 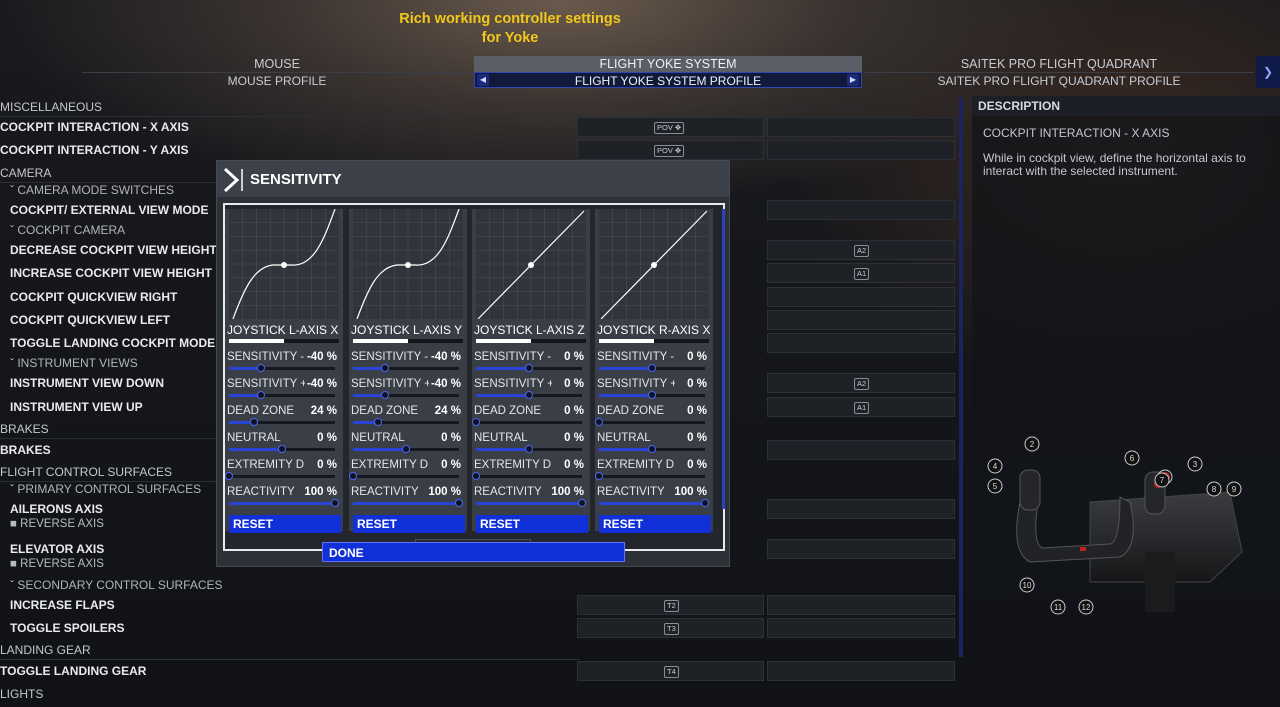 What do you see at coordinates (480, 107) in the screenshot?
I see `category-miscellaneous: MISCELLANEOUS` at bounding box center [480, 107].